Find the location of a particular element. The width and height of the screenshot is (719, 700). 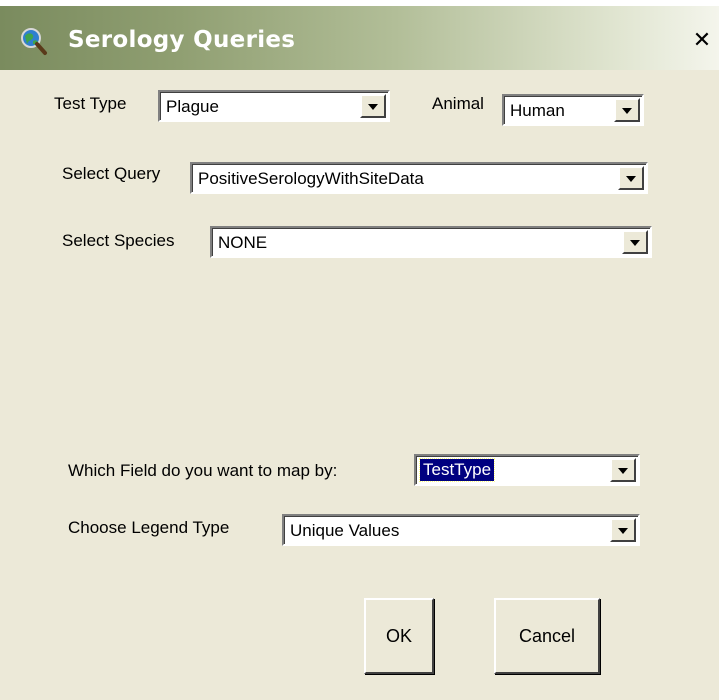

dialog-title: Serology Queries is located at coordinates (182, 40).